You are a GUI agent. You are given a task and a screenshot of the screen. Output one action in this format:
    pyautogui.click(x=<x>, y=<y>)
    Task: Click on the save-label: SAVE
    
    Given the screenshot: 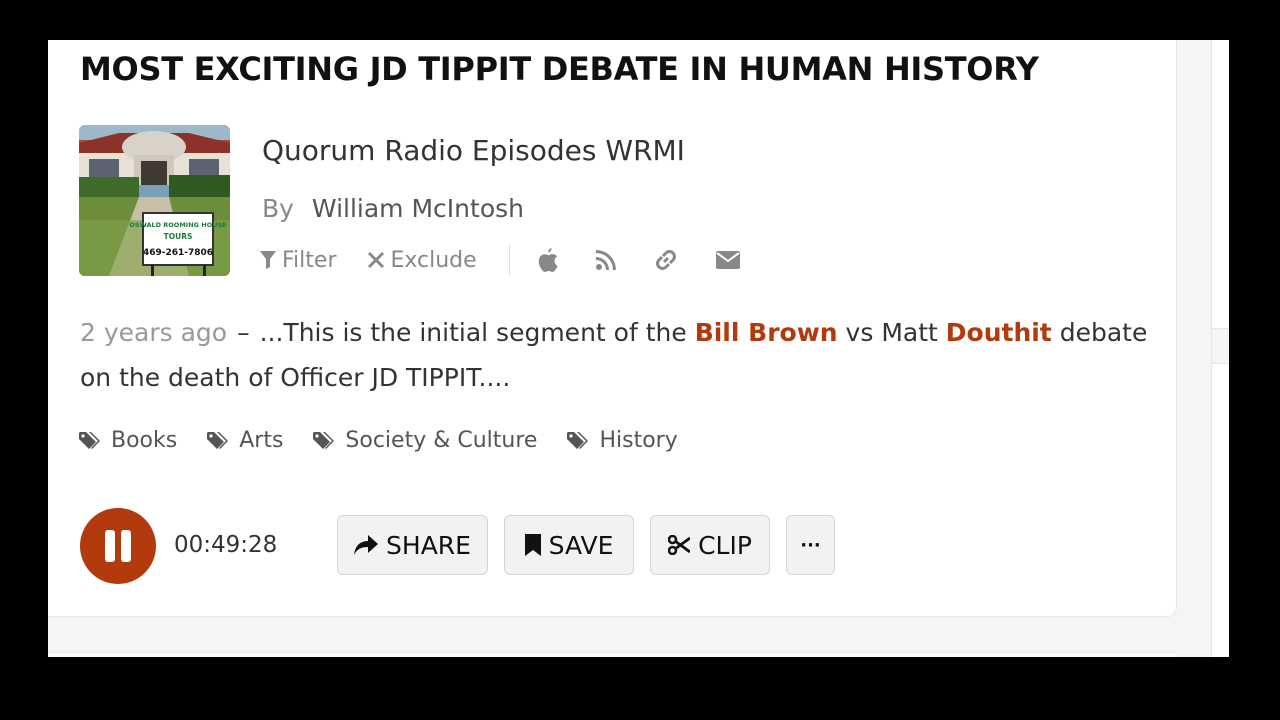 What is the action you would take?
    pyautogui.click(x=581, y=545)
    